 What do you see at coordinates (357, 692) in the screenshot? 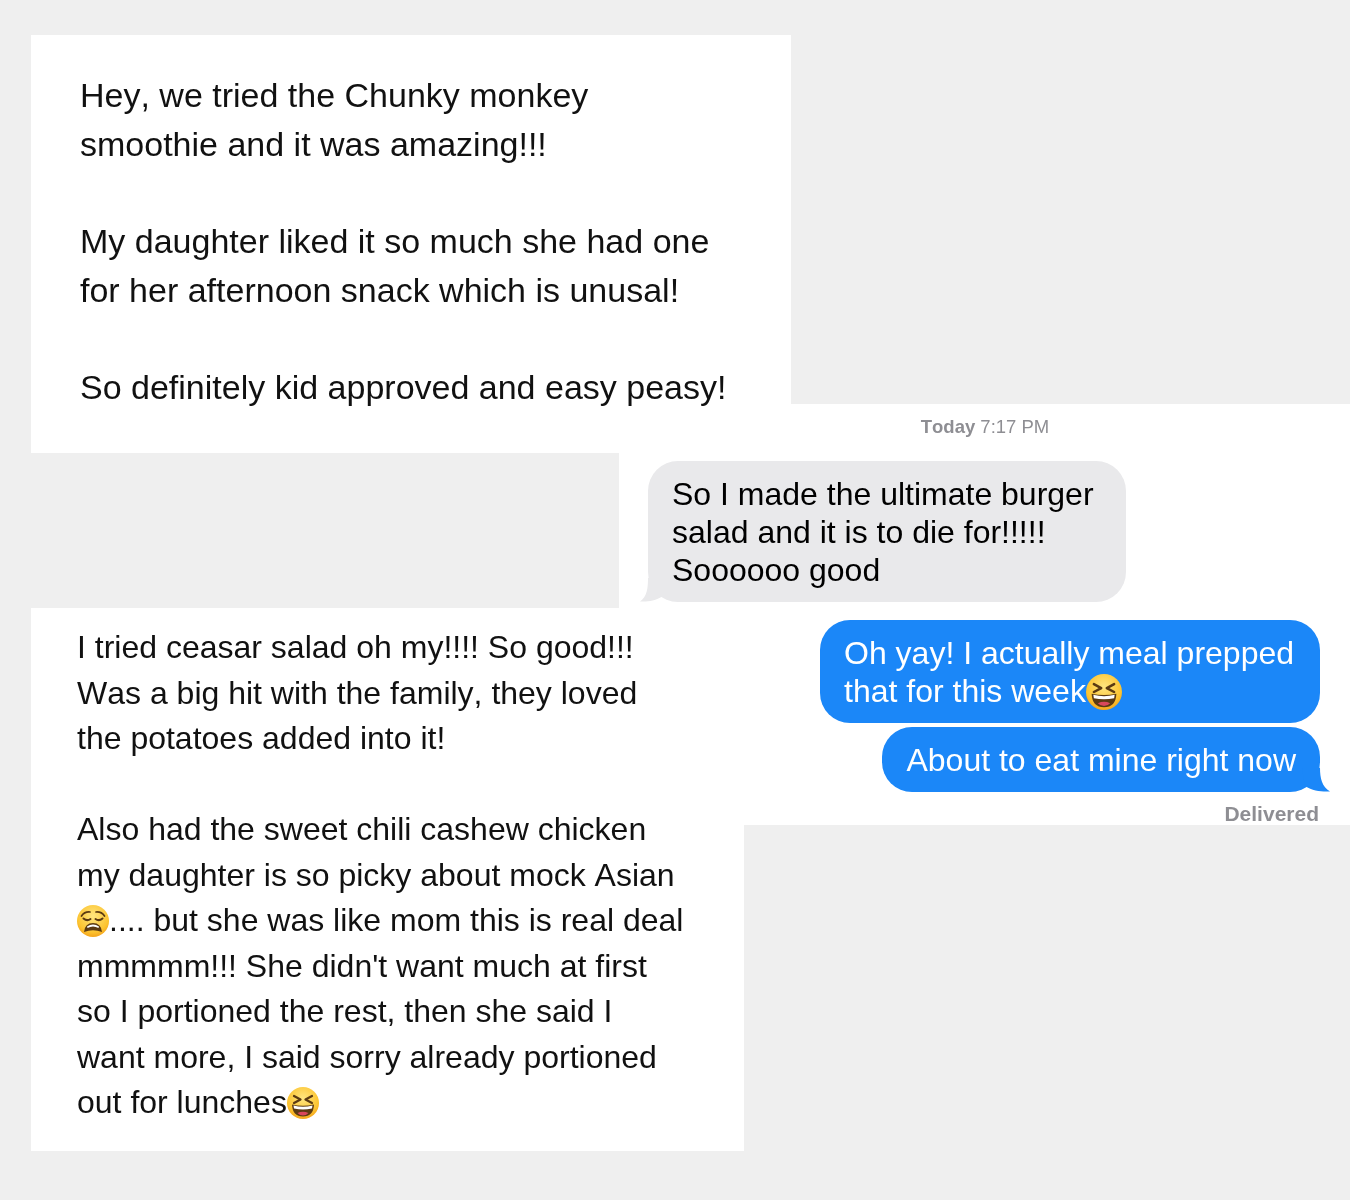
I see `message-text: I tried ceasar salad oh my!!!! So good!!! Was a big hit with the family, they loved the potatoes added into it!` at bounding box center [357, 692].